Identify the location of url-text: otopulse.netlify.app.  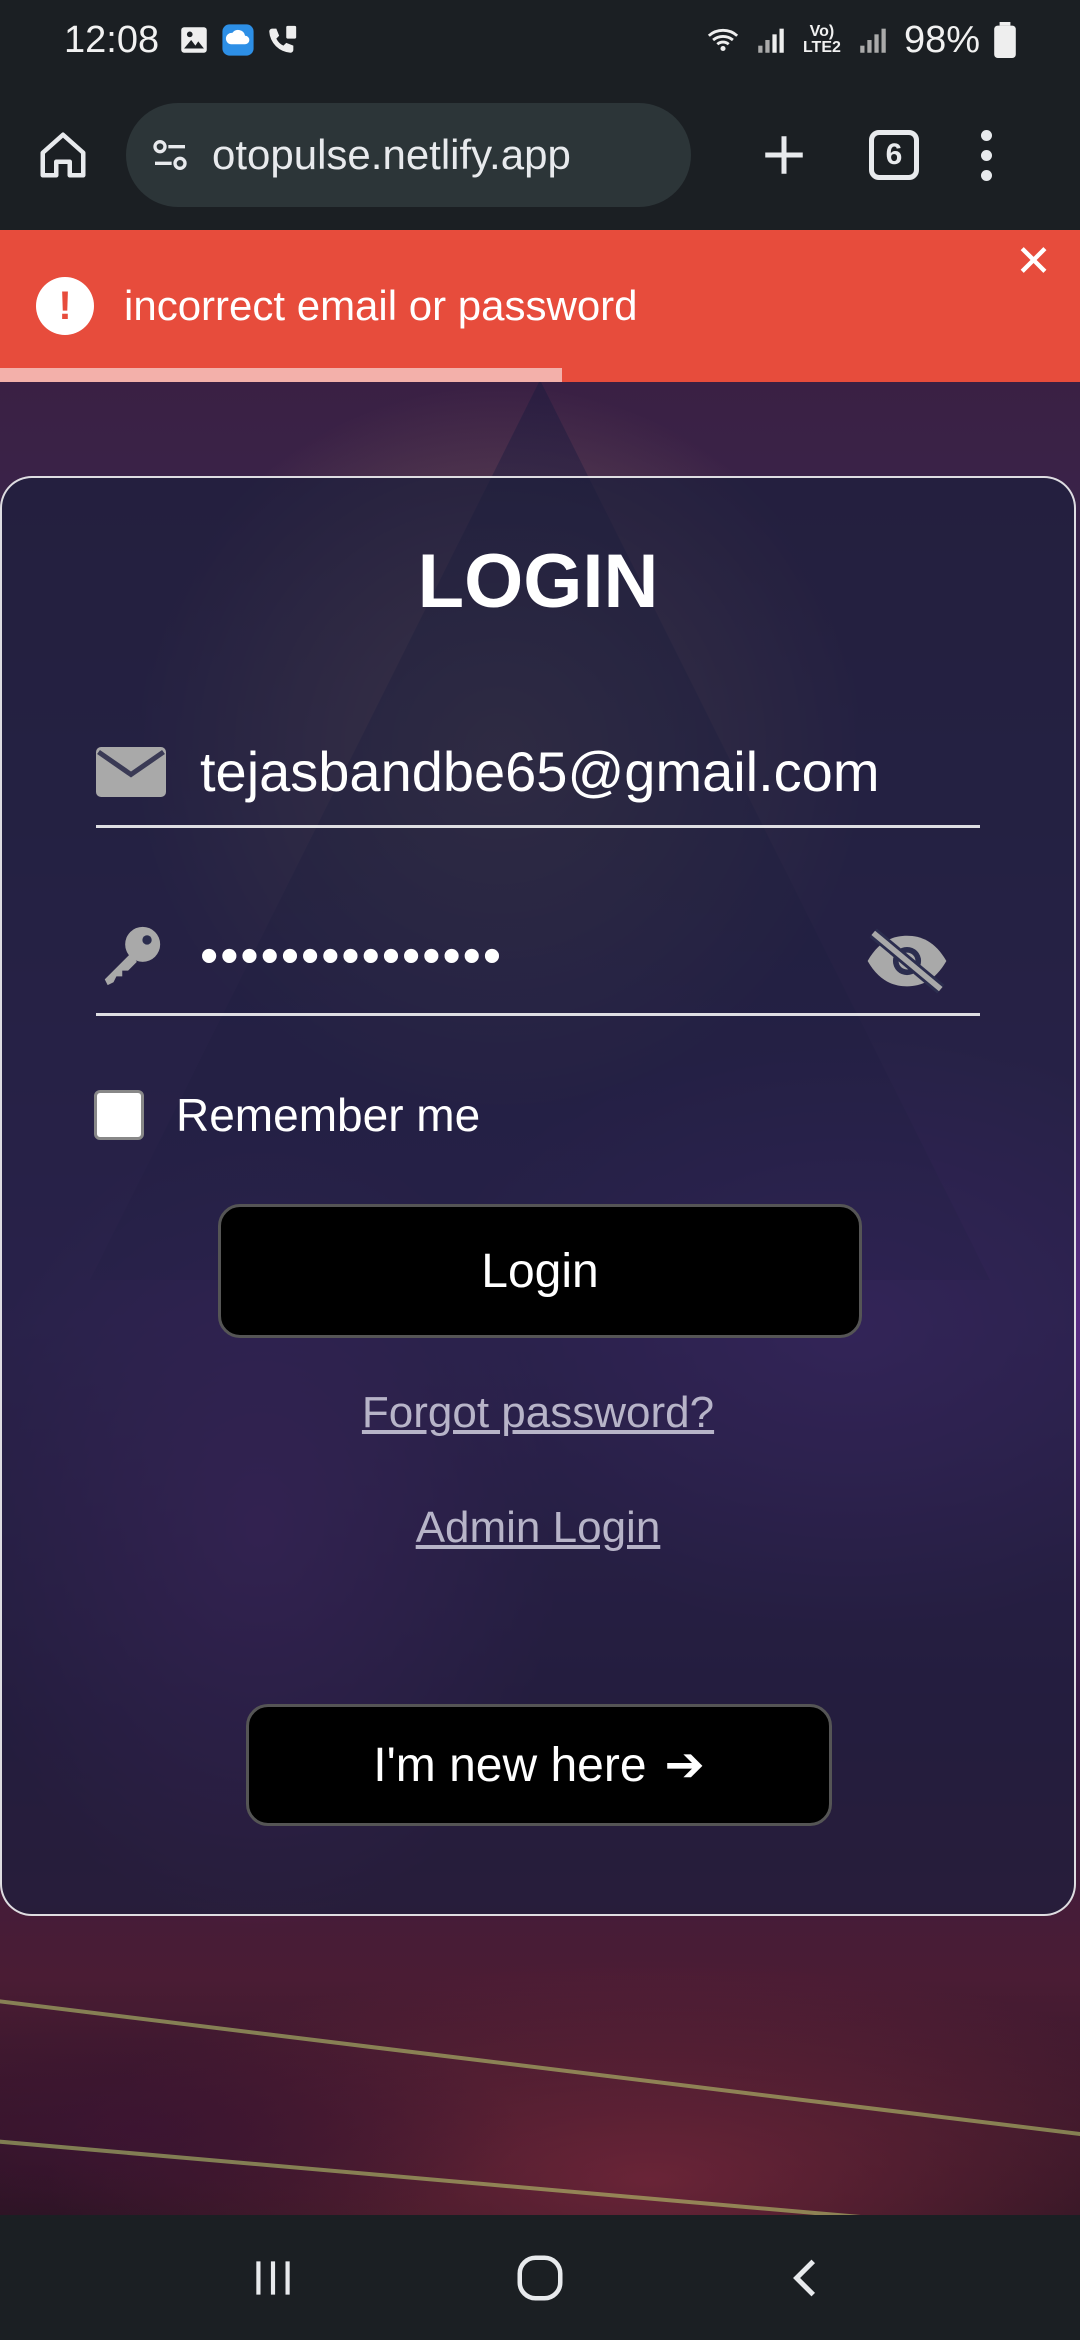
(391, 155).